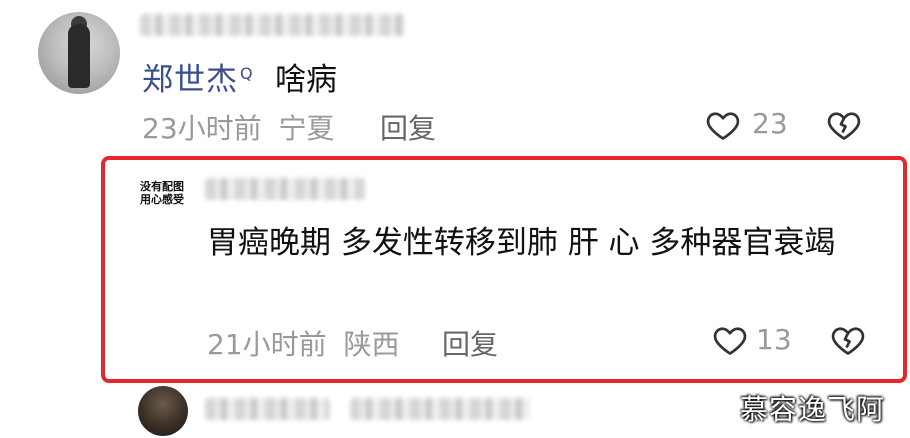  I want to click on comment-meta: 23小时前 宁夏, so click(238, 127).